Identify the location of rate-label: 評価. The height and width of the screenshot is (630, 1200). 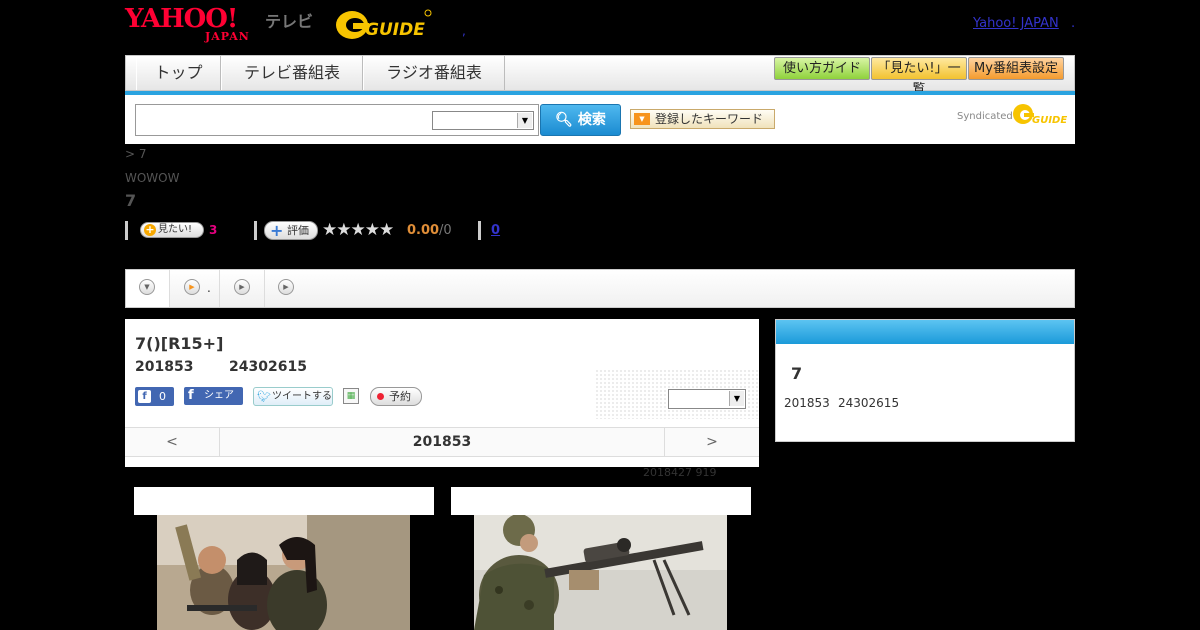
(298, 230).